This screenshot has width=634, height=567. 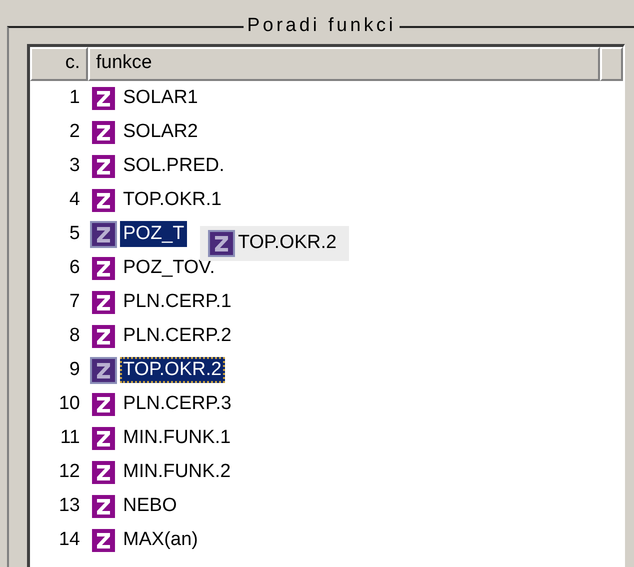 What do you see at coordinates (172, 200) in the screenshot?
I see `function-item: TOP.OKR.1` at bounding box center [172, 200].